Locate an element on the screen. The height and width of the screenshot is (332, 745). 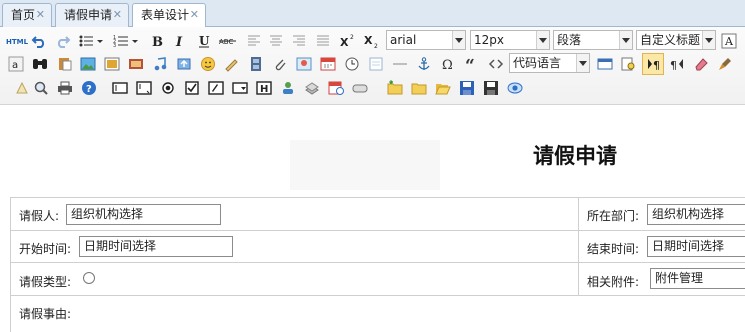
tab-home: 首页 ✕ is located at coordinates (27, 15).